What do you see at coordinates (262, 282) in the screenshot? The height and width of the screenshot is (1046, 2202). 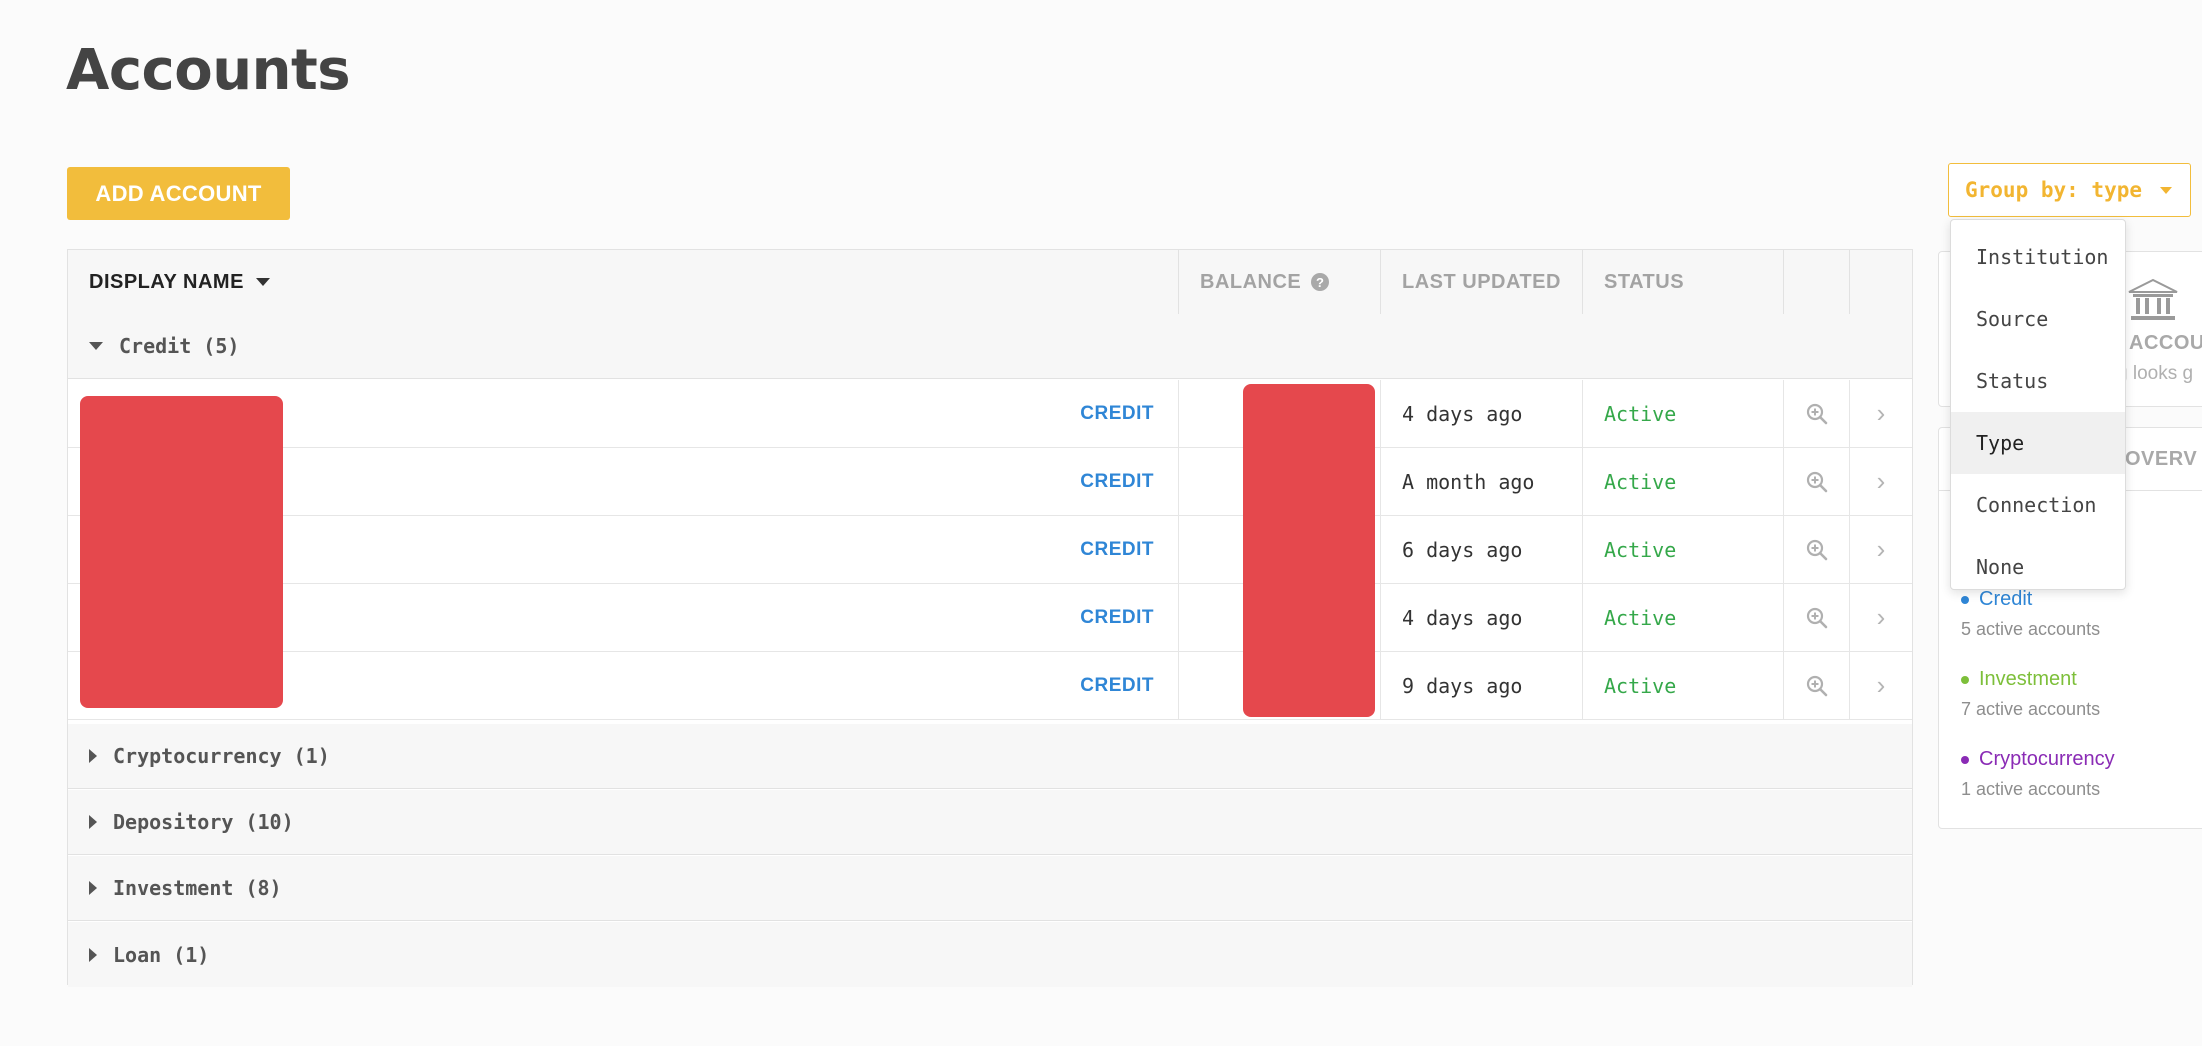 I see `sort-caret-icon` at bounding box center [262, 282].